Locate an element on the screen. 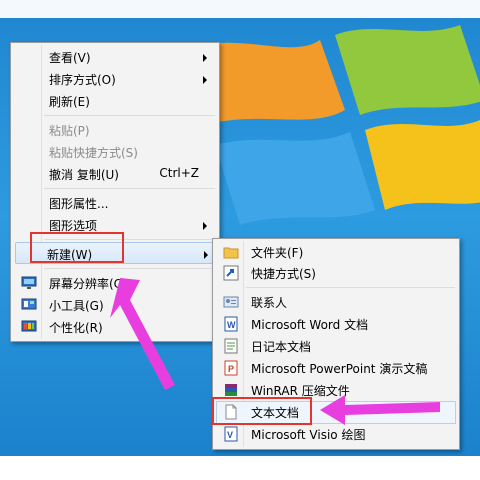 This screenshot has height=480, width=480. folder-icon is located at coordinates (231, 253).